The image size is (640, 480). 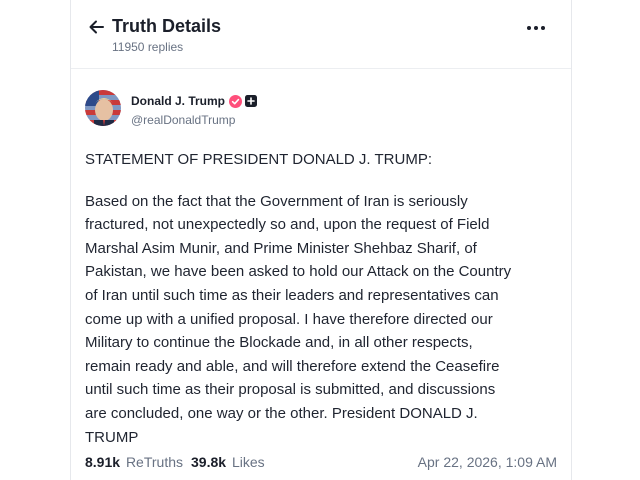 I want to click on author-handle: @realDonaldTrump, so click(x=183, y=120).